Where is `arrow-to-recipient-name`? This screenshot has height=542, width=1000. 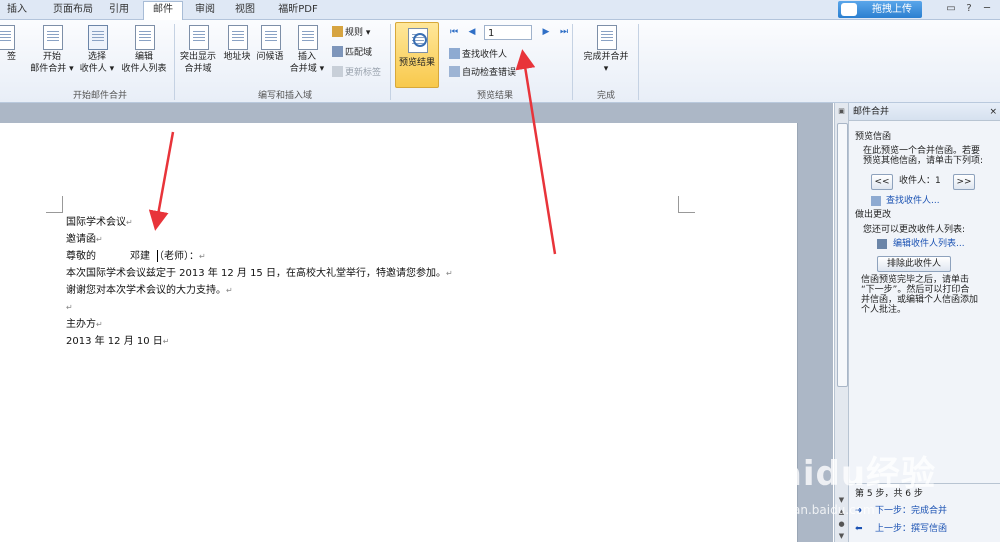 arrow-to-recipient-name is located at coordinates (161, 181).